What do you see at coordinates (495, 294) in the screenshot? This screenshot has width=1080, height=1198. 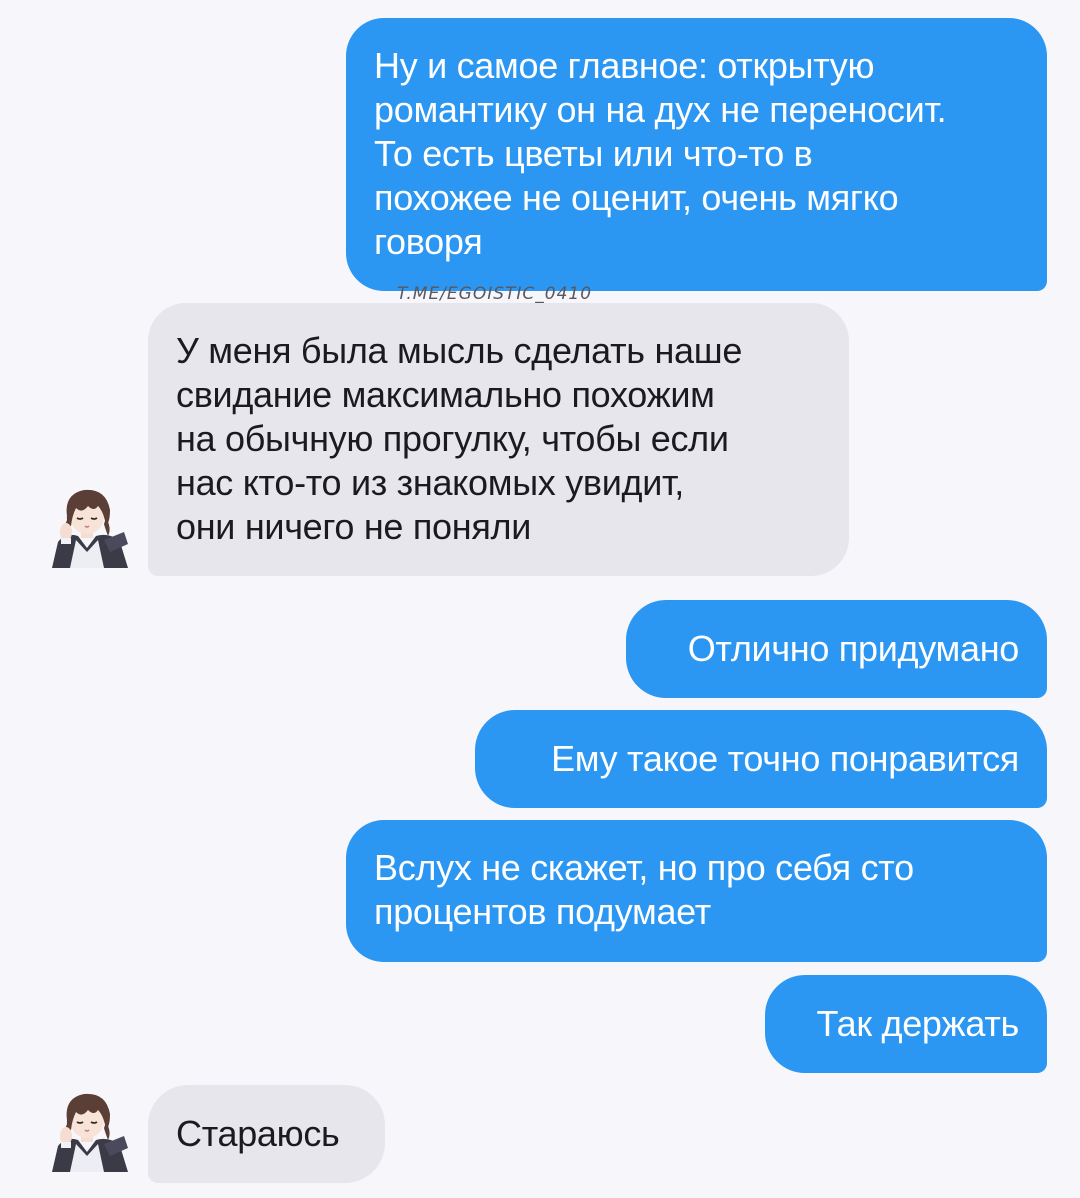 I see `watermark-text: T.ME/EGOISTIC_0410` at bounding box center [495, 294].